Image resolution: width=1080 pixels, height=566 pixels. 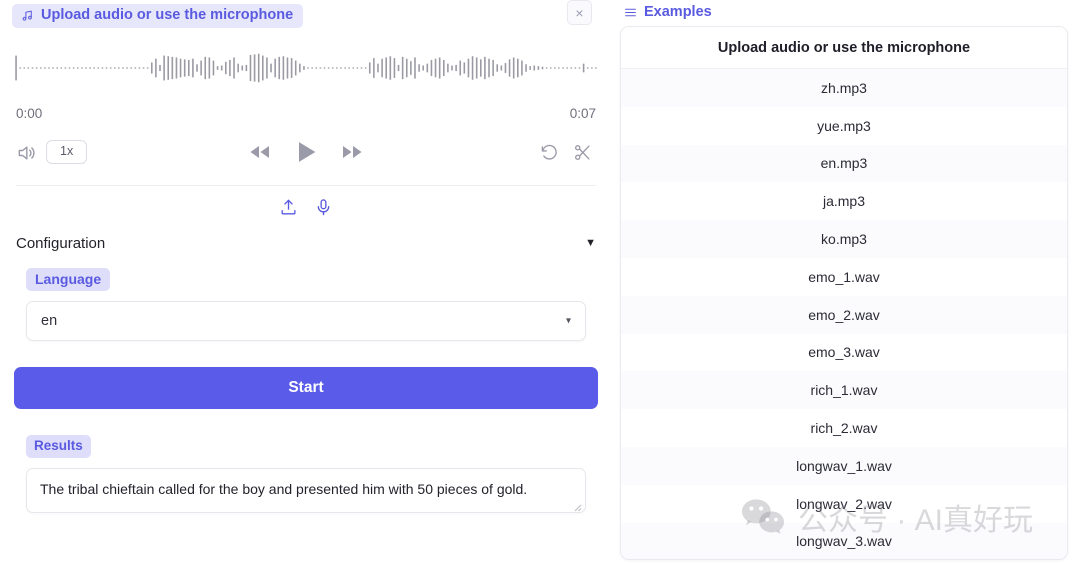 I want to click on example-file-name: yue.mp3, so click(x=844, y=125).